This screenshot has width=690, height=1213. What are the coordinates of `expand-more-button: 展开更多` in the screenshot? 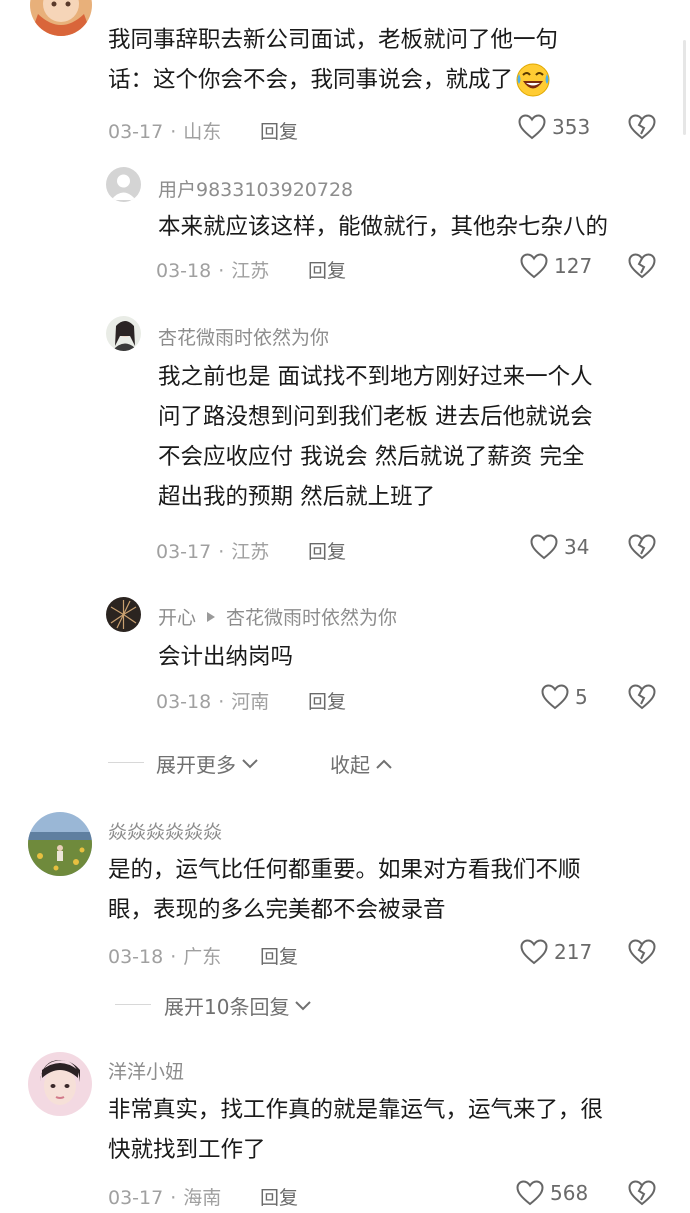 It's located at (208, 763).